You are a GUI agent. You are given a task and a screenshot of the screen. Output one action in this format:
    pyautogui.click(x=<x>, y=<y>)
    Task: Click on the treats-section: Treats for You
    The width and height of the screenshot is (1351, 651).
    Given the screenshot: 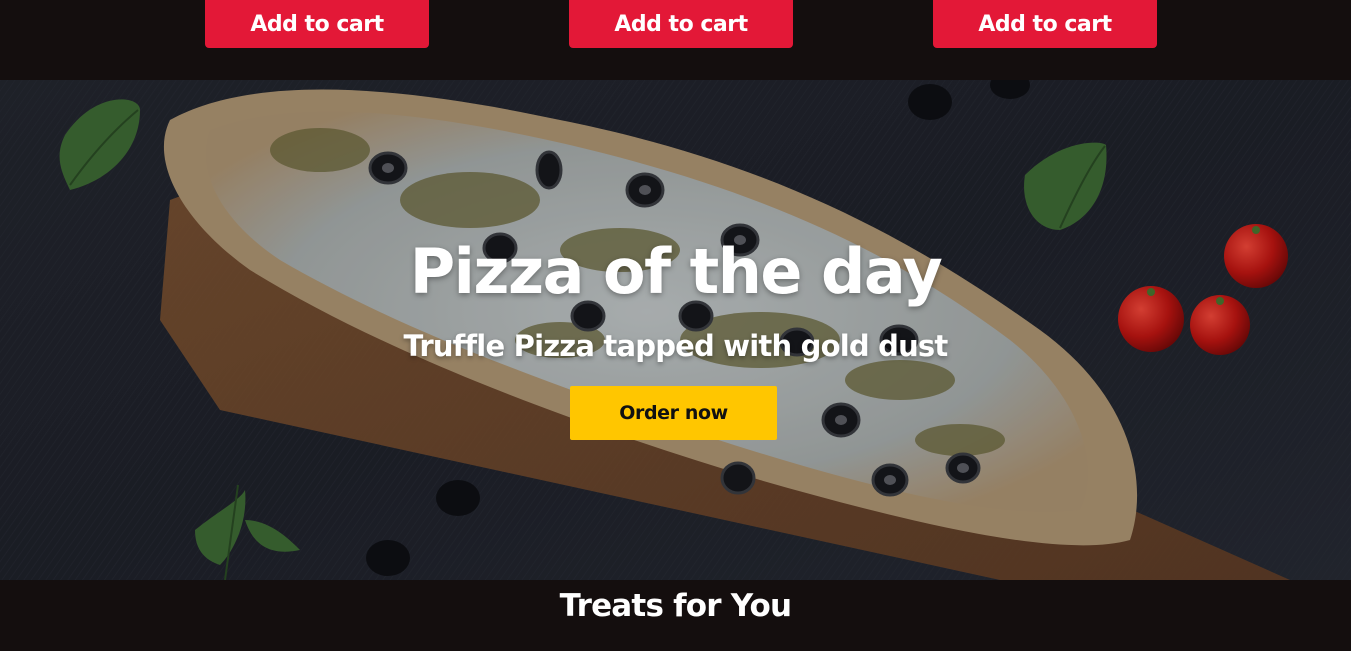 What is the action you would take?
    pyautogui.click(x=675, y=615)
    